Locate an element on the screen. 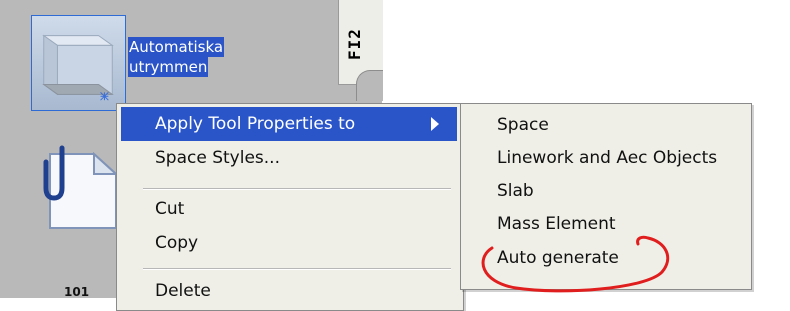 The height and width of the screenshot is (311, 790). submenu-item-slab: Slab is located at coordinates (515, 191).